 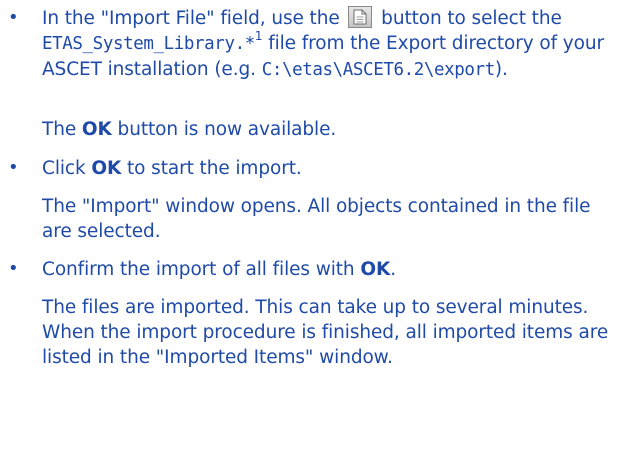 What do you see at coordinates (258, 35) in the screenshot?
I see `footnote-marker: 1` at bounding box center [258, 35].